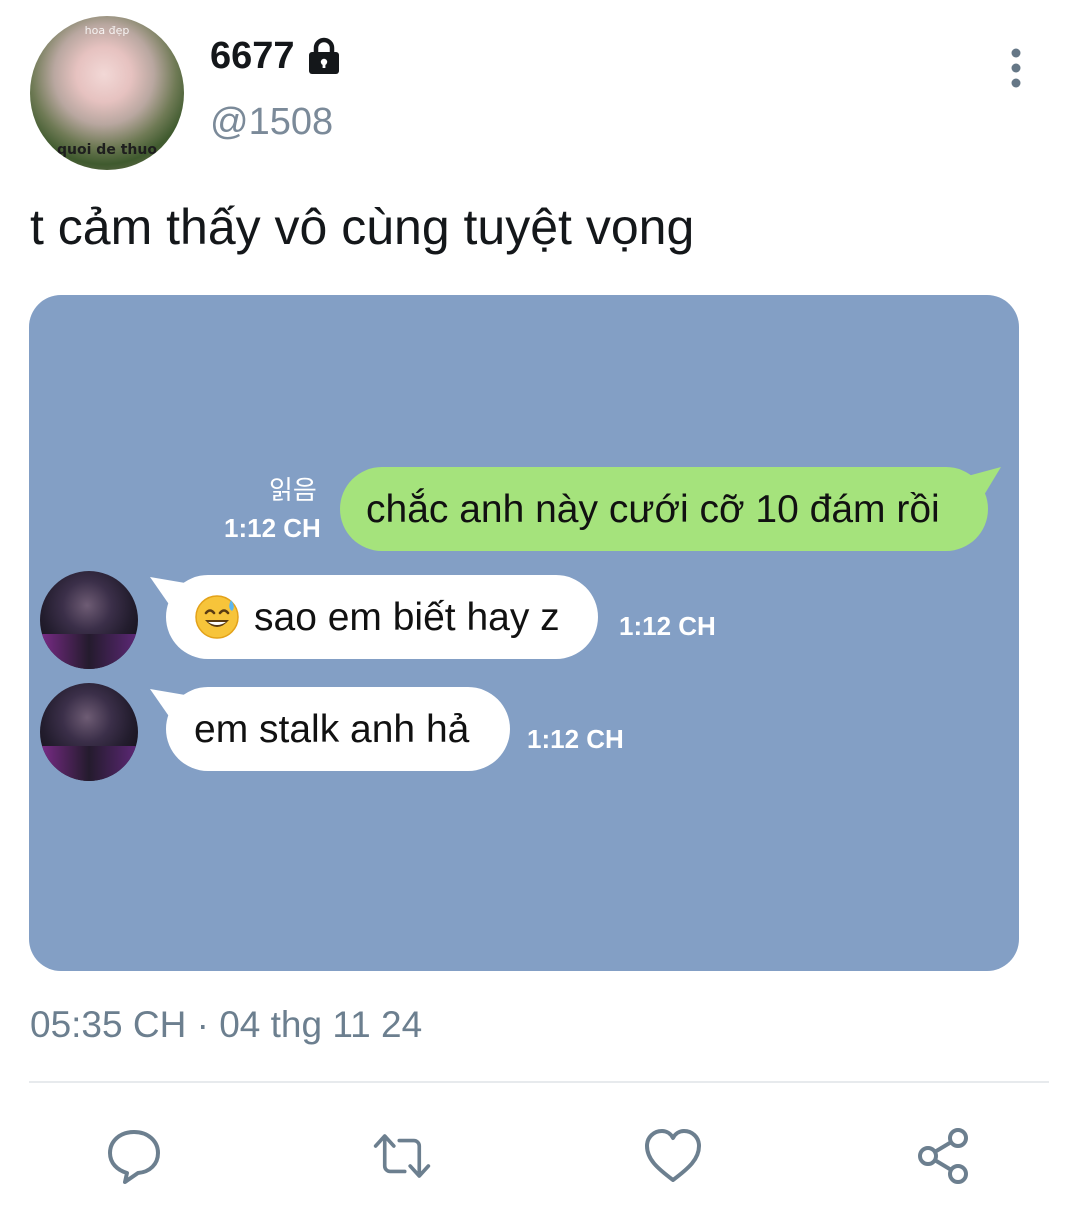  I want to click on like-button, so click(673, 1156).